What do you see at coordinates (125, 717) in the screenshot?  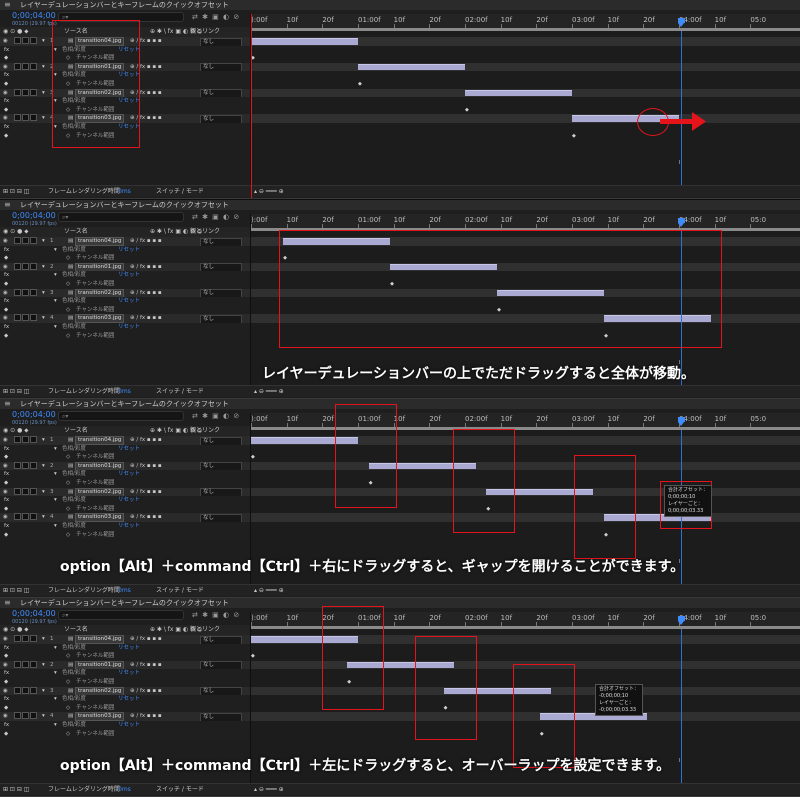 I see `layer-row: ◉ ▾ 4 ▤ transition03.jpg ⊕ / fx ▪ ▪ ▪ なし` at bounding box center [125, 717].